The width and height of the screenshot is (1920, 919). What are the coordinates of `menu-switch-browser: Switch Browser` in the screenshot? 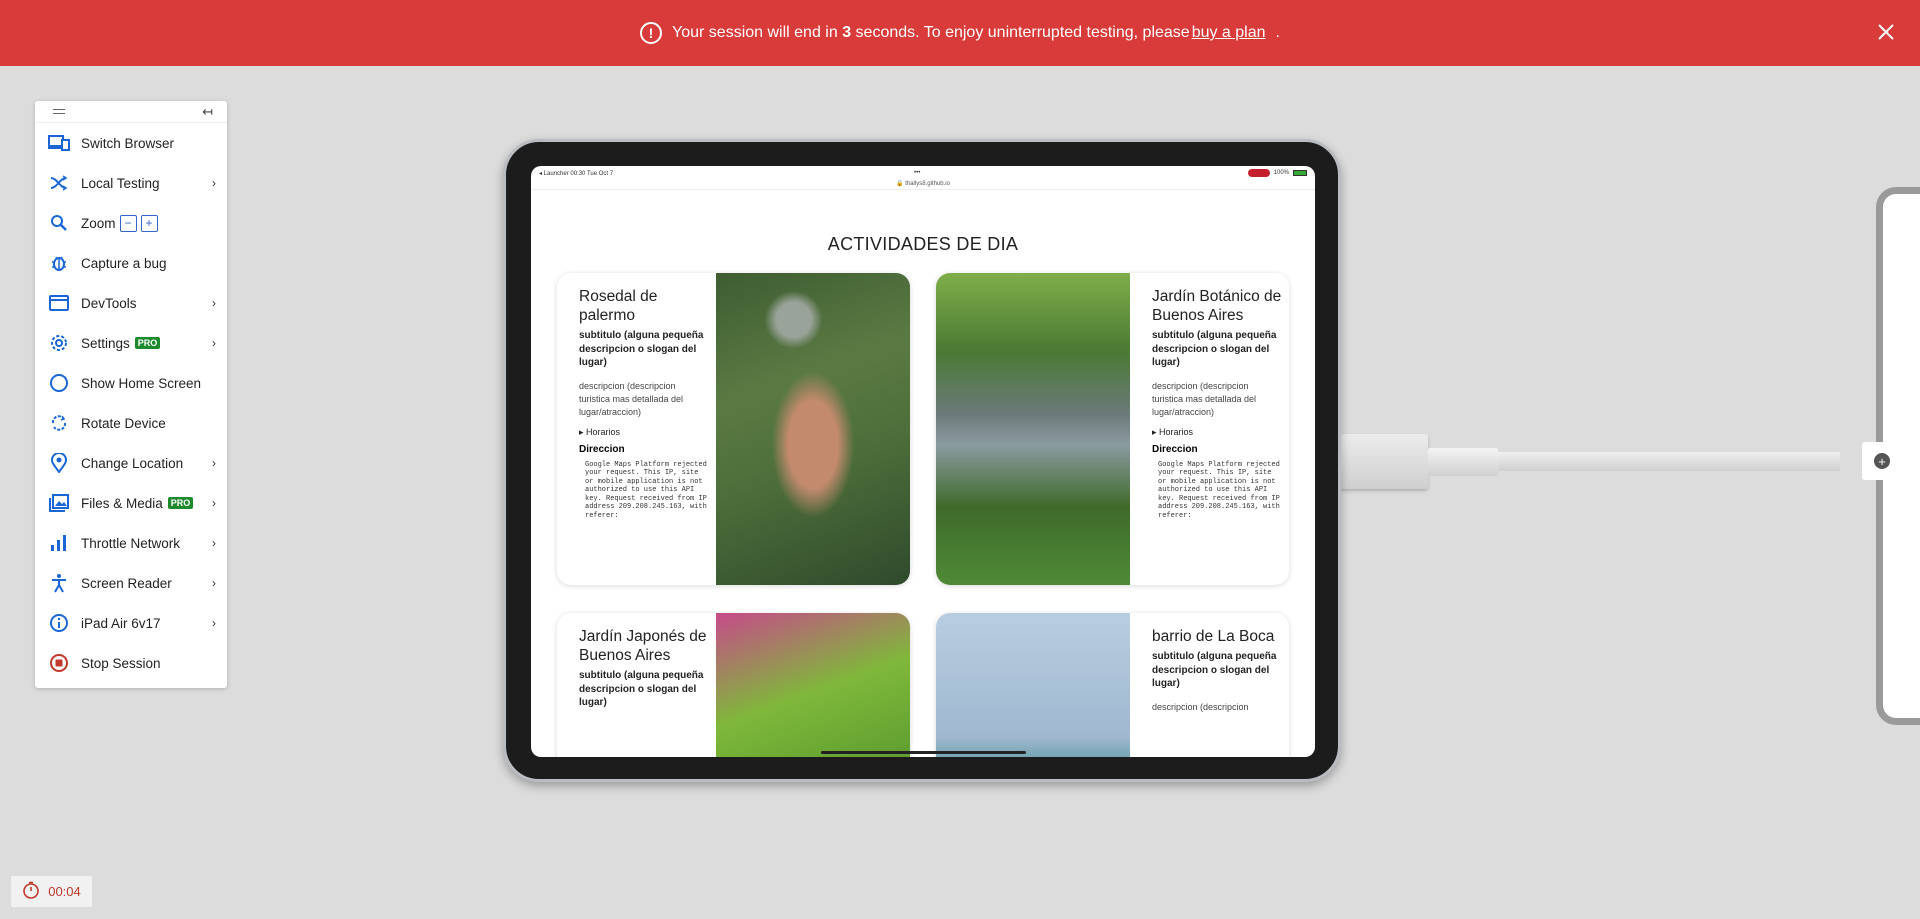 It's located at (131, 143).